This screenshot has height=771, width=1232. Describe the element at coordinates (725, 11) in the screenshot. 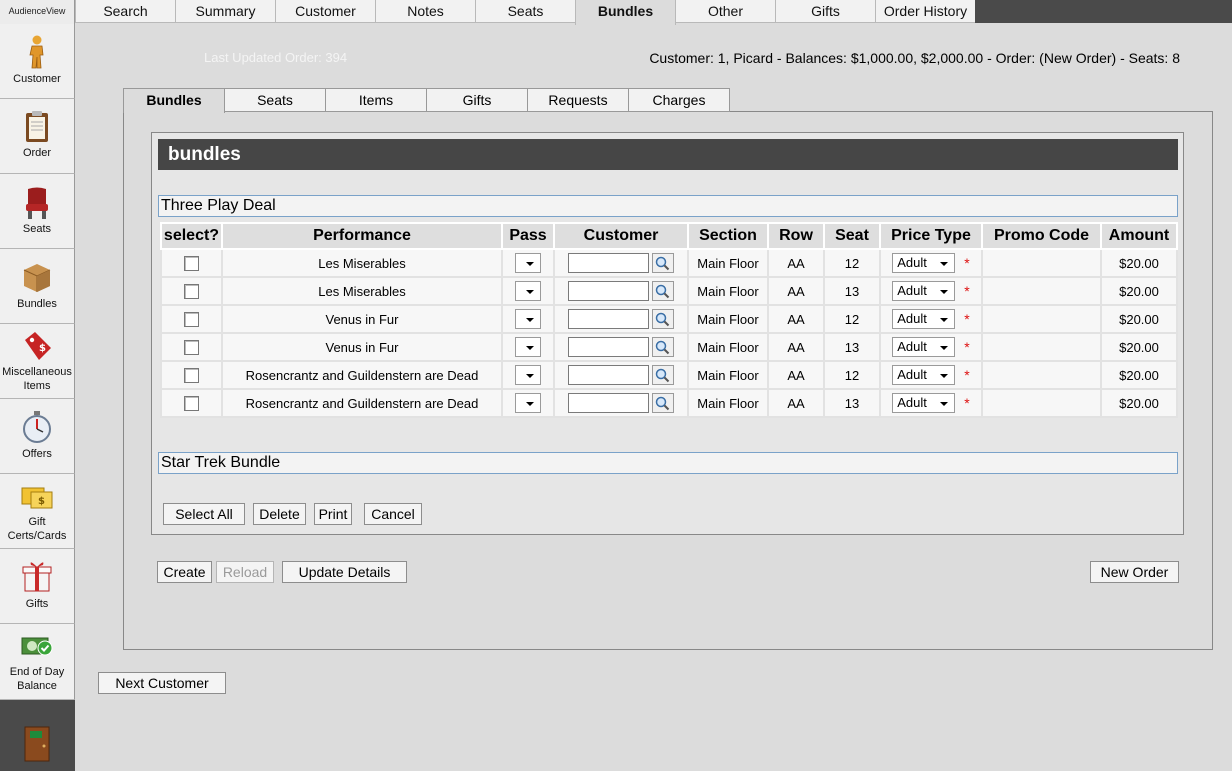

I see `tab-other: Other` at that location.